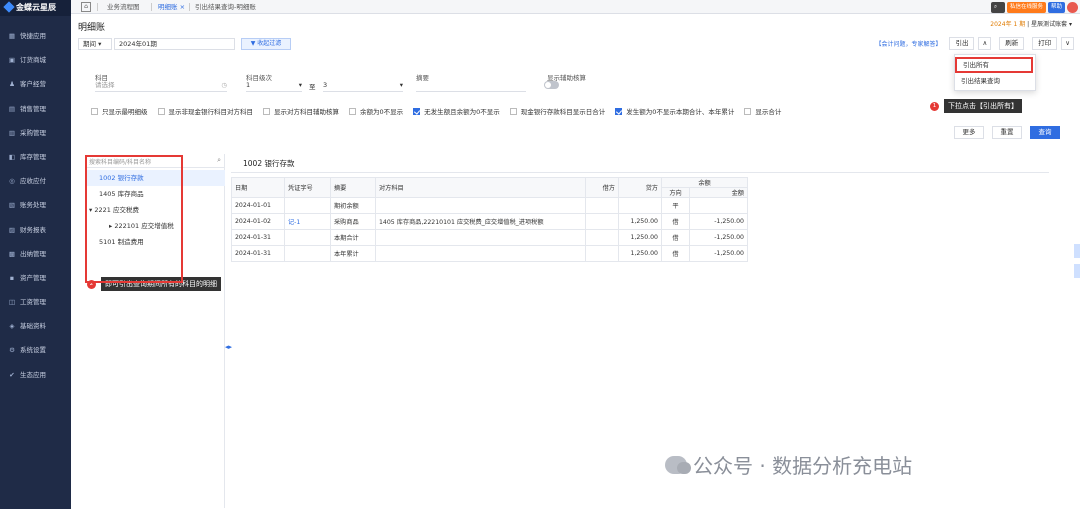 Image resolution: width=1080 pixels, height=509 pixels. I want to click on sidebar-item-8: ▨ 财务报表, so click(35, 230).